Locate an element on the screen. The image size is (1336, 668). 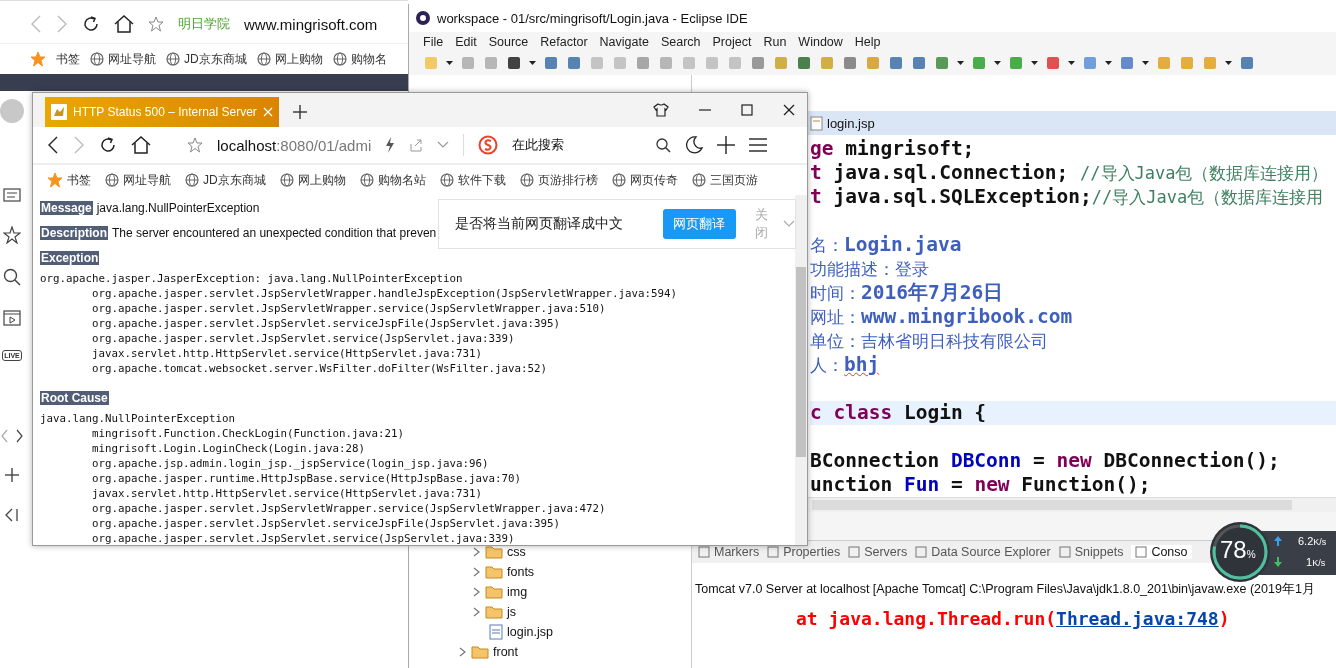
up-arrow-icon is located at coordinates (1278, 541).